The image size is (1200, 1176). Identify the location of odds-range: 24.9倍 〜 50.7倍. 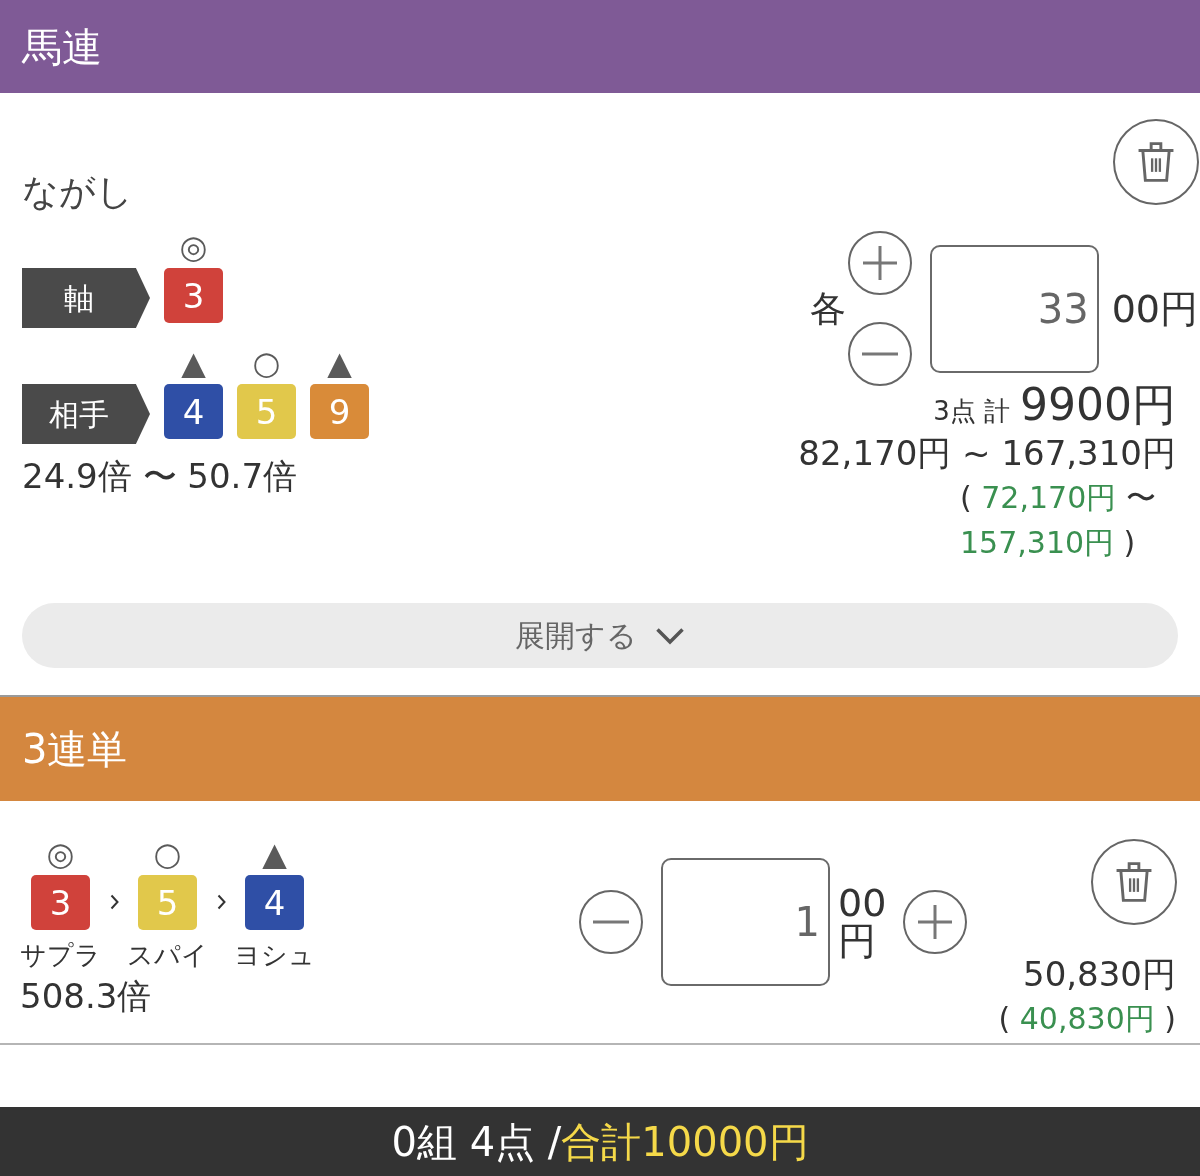
(160, 476).